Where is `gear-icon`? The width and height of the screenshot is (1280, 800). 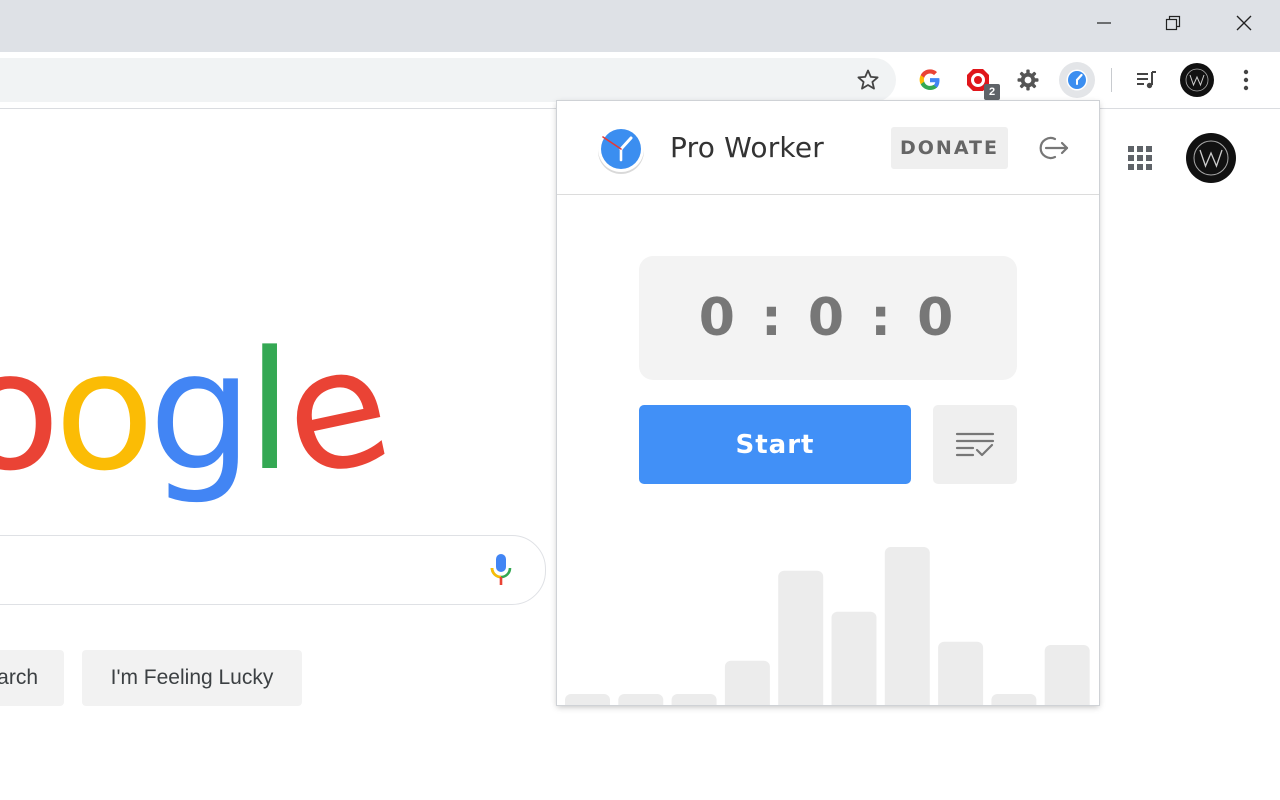 gear-icon is located at coordinates (1028, 80).